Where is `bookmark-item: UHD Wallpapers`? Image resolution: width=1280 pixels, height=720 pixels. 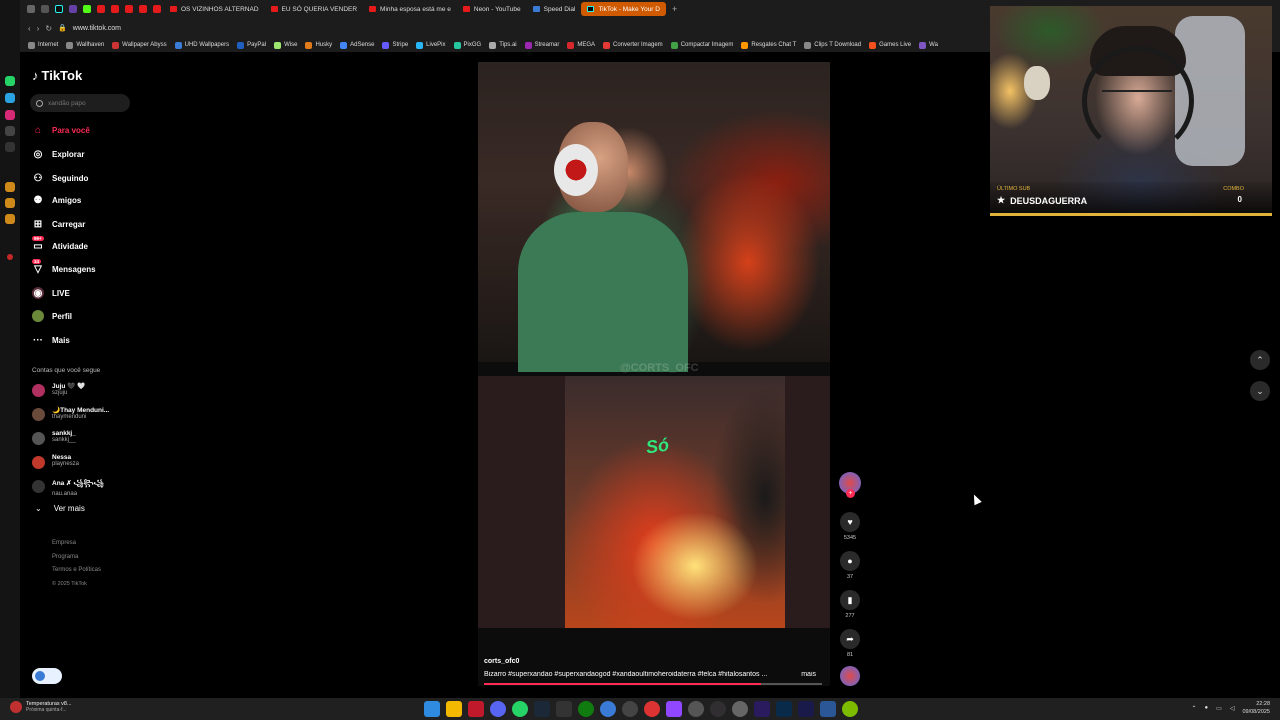 bookmark-item: UHD Wallpapers is located at coordinates (201, 45).